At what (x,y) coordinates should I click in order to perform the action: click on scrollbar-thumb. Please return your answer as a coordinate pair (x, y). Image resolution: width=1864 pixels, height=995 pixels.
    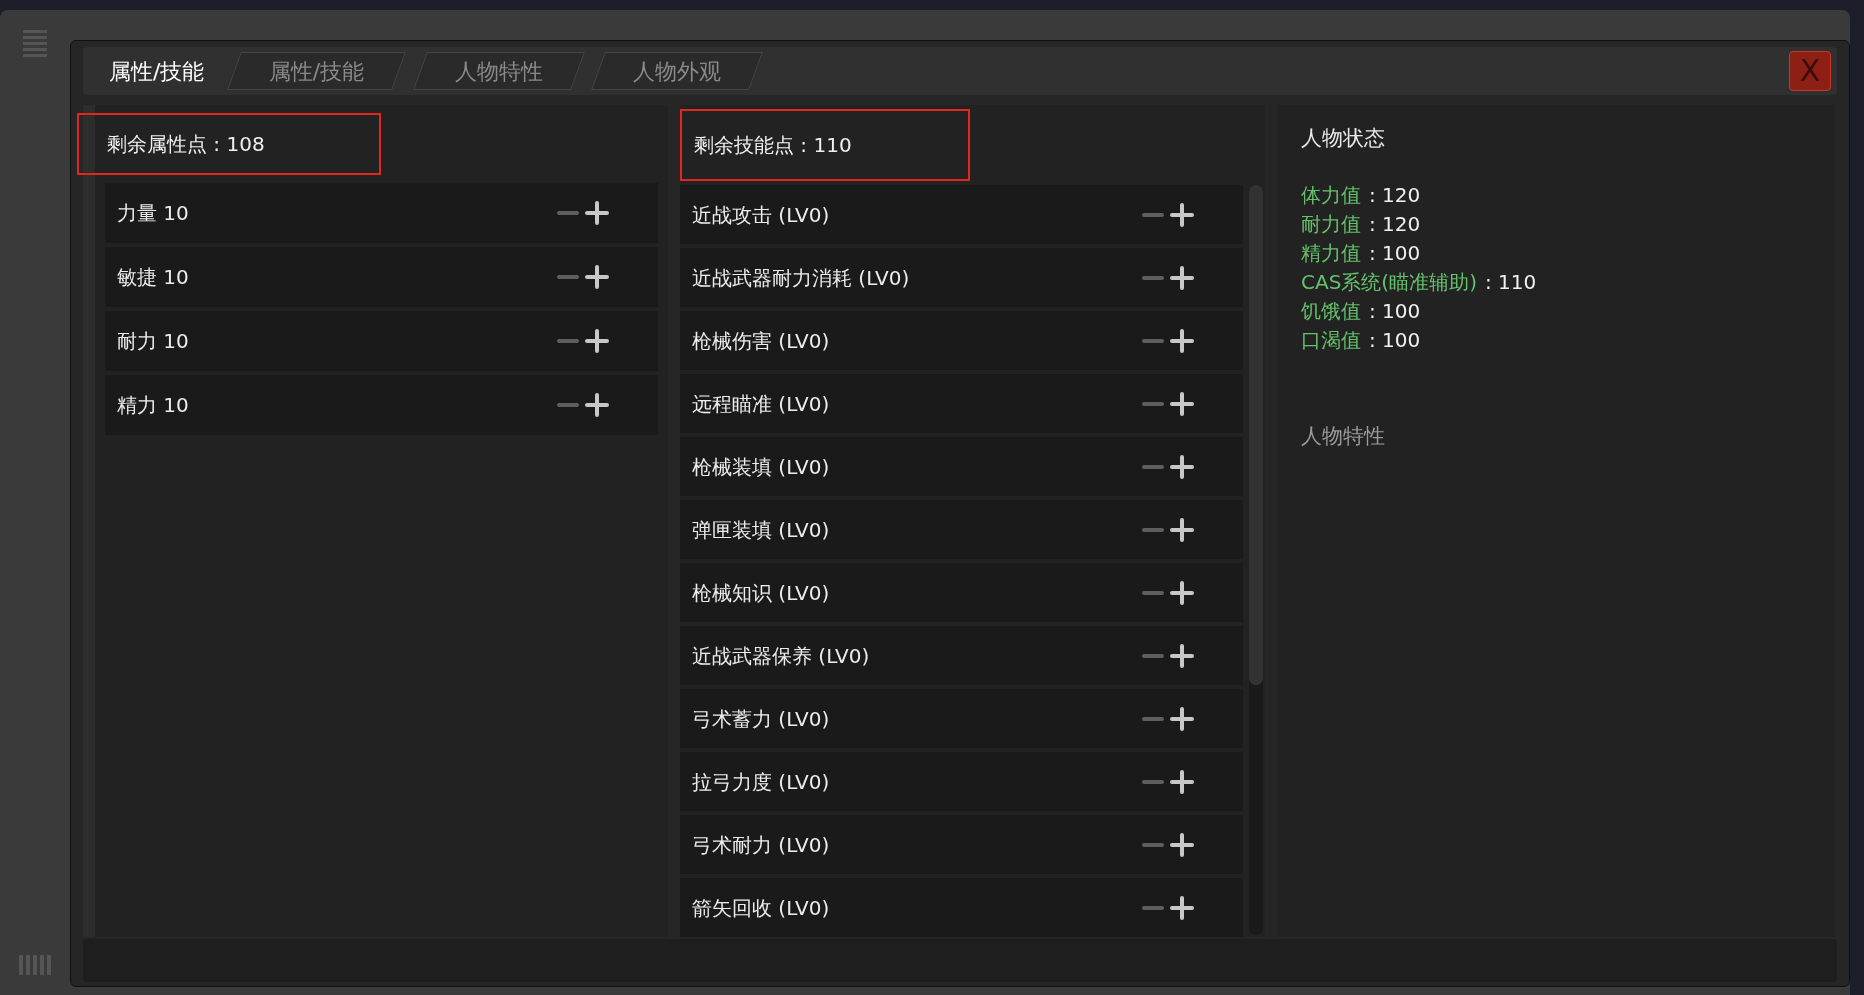
    Looking at the image, I should click on (1256, 435).